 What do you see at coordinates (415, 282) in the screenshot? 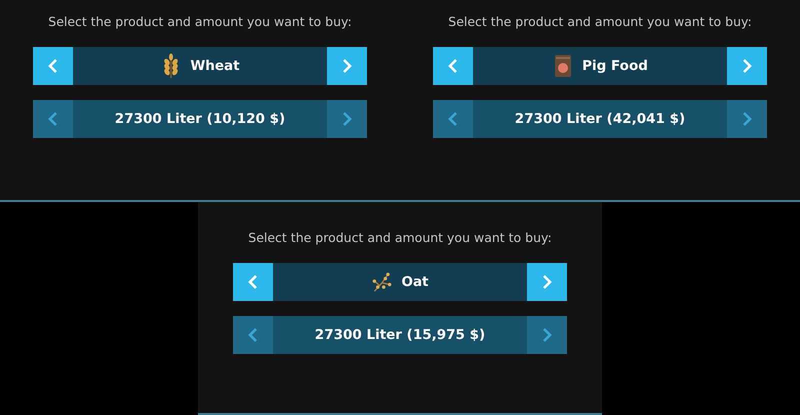
I see `product-name: Oat` at bounding box center [415, 282].